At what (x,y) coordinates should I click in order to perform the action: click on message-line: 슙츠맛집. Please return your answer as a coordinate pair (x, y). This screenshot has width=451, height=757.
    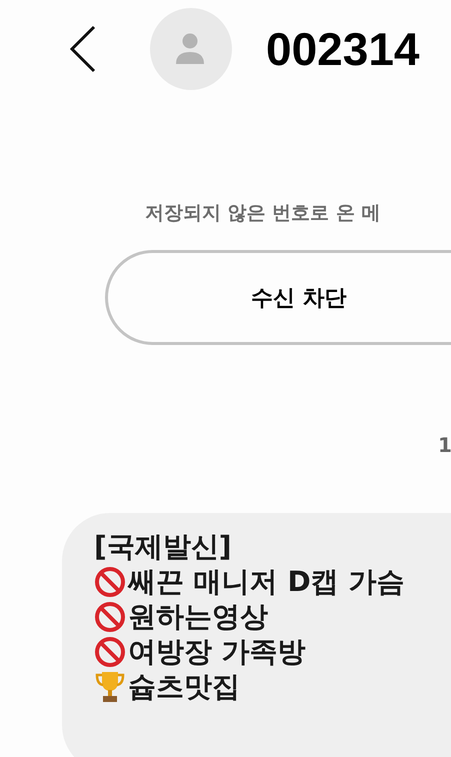
    Looking at the image, I should click on (184, 686).